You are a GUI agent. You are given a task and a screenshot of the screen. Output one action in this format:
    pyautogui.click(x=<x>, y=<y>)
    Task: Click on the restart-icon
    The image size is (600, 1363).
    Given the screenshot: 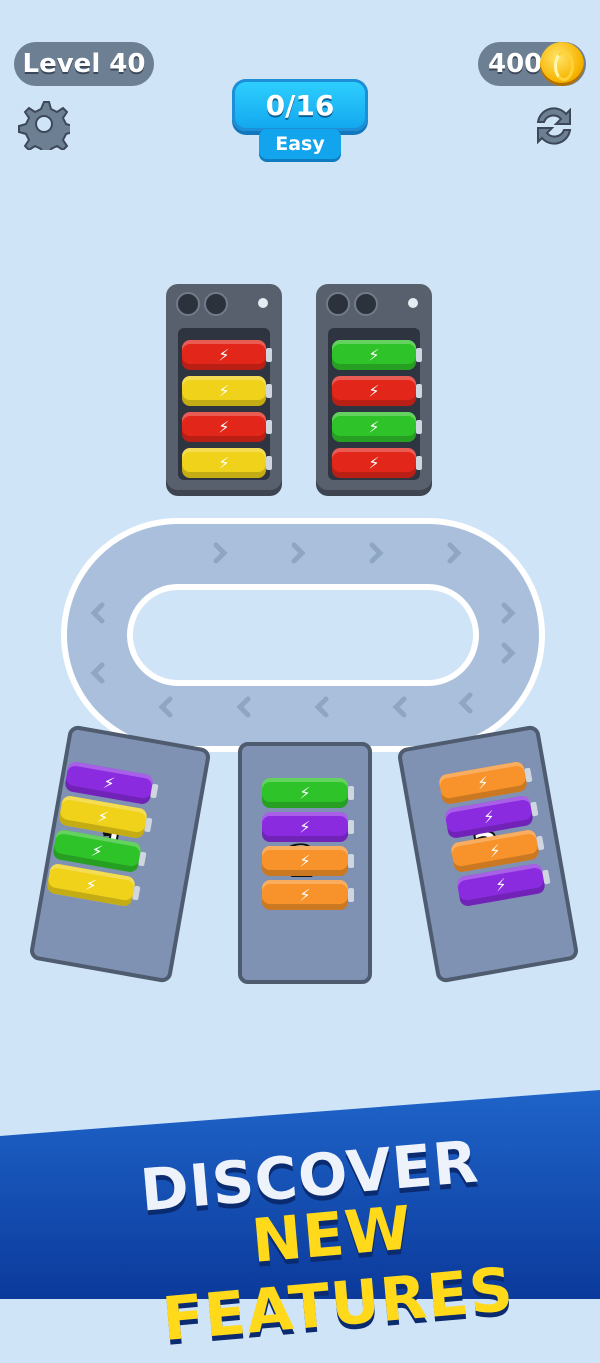 What is the action you would take?
    pyautogui.click(x=554, y=126)
    